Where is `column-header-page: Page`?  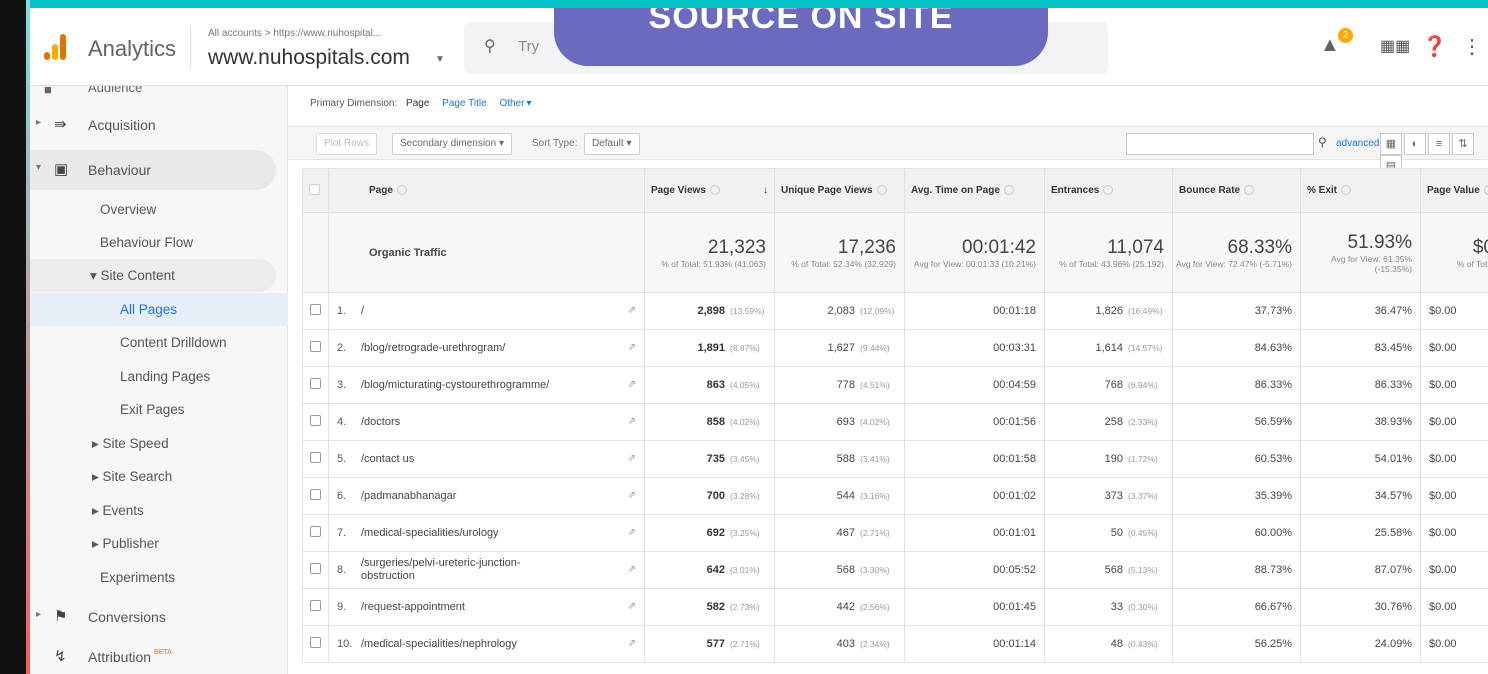 column-header-page: Page is located at coordinates (486, 190).